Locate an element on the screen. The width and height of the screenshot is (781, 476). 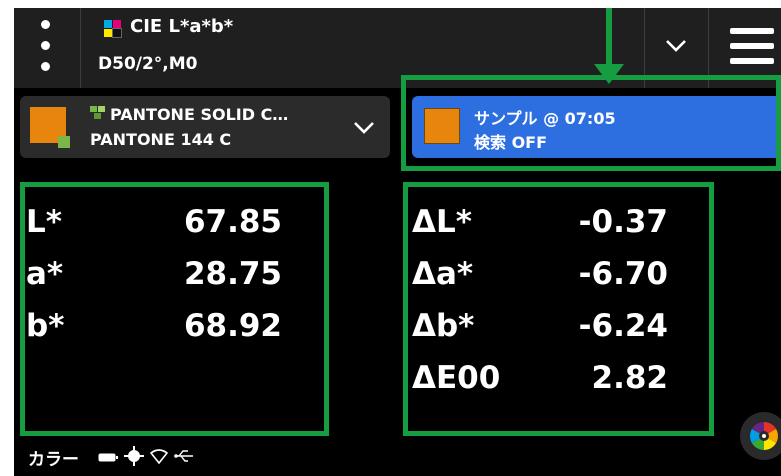
value-number: 28.75 is located at coordinates (232, 274).